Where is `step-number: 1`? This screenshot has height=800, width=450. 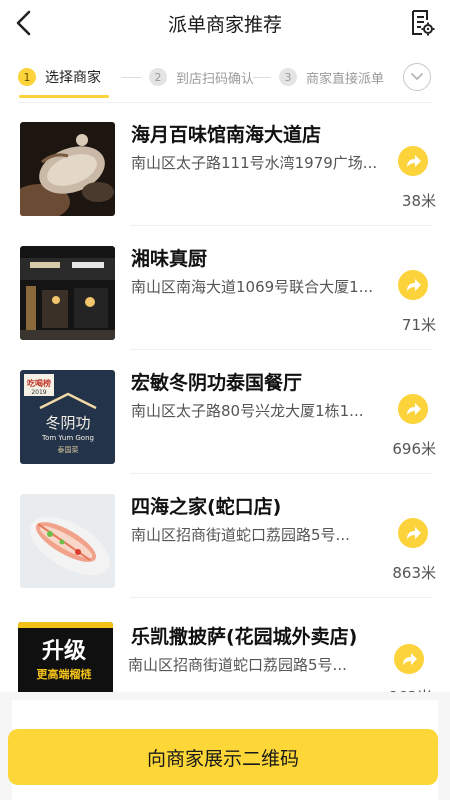 step-number: 1 is located at coordinates (27, 77).